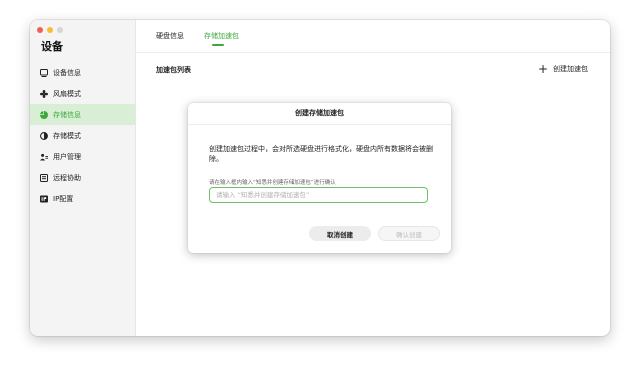 Image resolution: width=640 pixels, height=376 pixels. What do you see at coordinates (321, 154) in the screenshot?
I see `dialog-warning-message: 创建加速包过程中，会对所选硬盘进行格式化，硬盘内所有数据将会被删除。` at bounding box center [321, 154].